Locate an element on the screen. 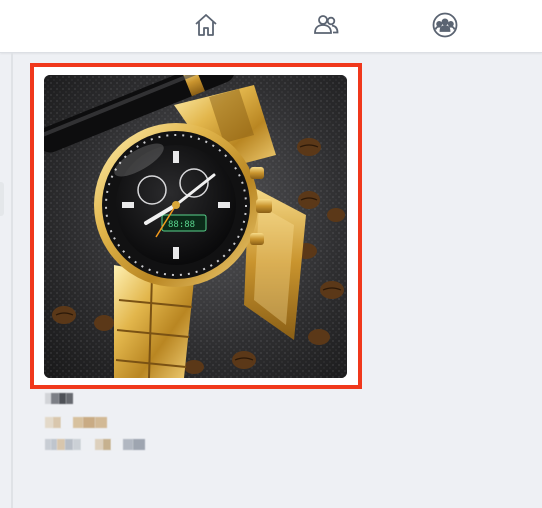 The width and height of the screenshot is (542, 508). svg-text: 88:88 is located at coordinates (181, 225).